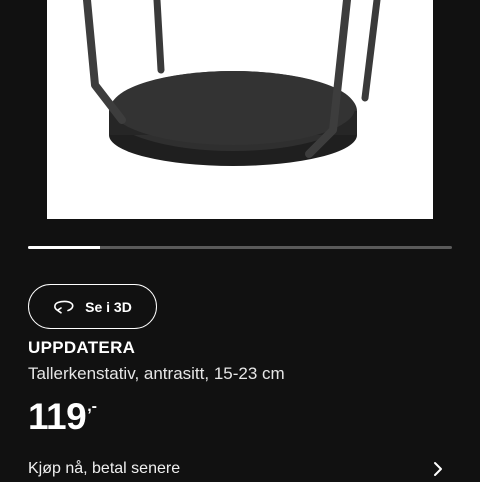 Image resolution: width=480 pixels, height=482 pixels. Describe the element at coordinates (64, 247) in the screenshot. I see `carousel-progress-fill` at that location.